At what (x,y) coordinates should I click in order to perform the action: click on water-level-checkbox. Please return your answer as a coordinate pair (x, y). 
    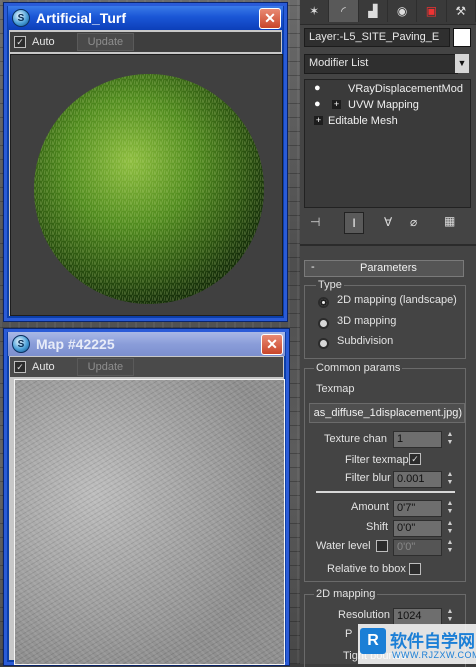
    Looking at the image, I should click on (382, 546).